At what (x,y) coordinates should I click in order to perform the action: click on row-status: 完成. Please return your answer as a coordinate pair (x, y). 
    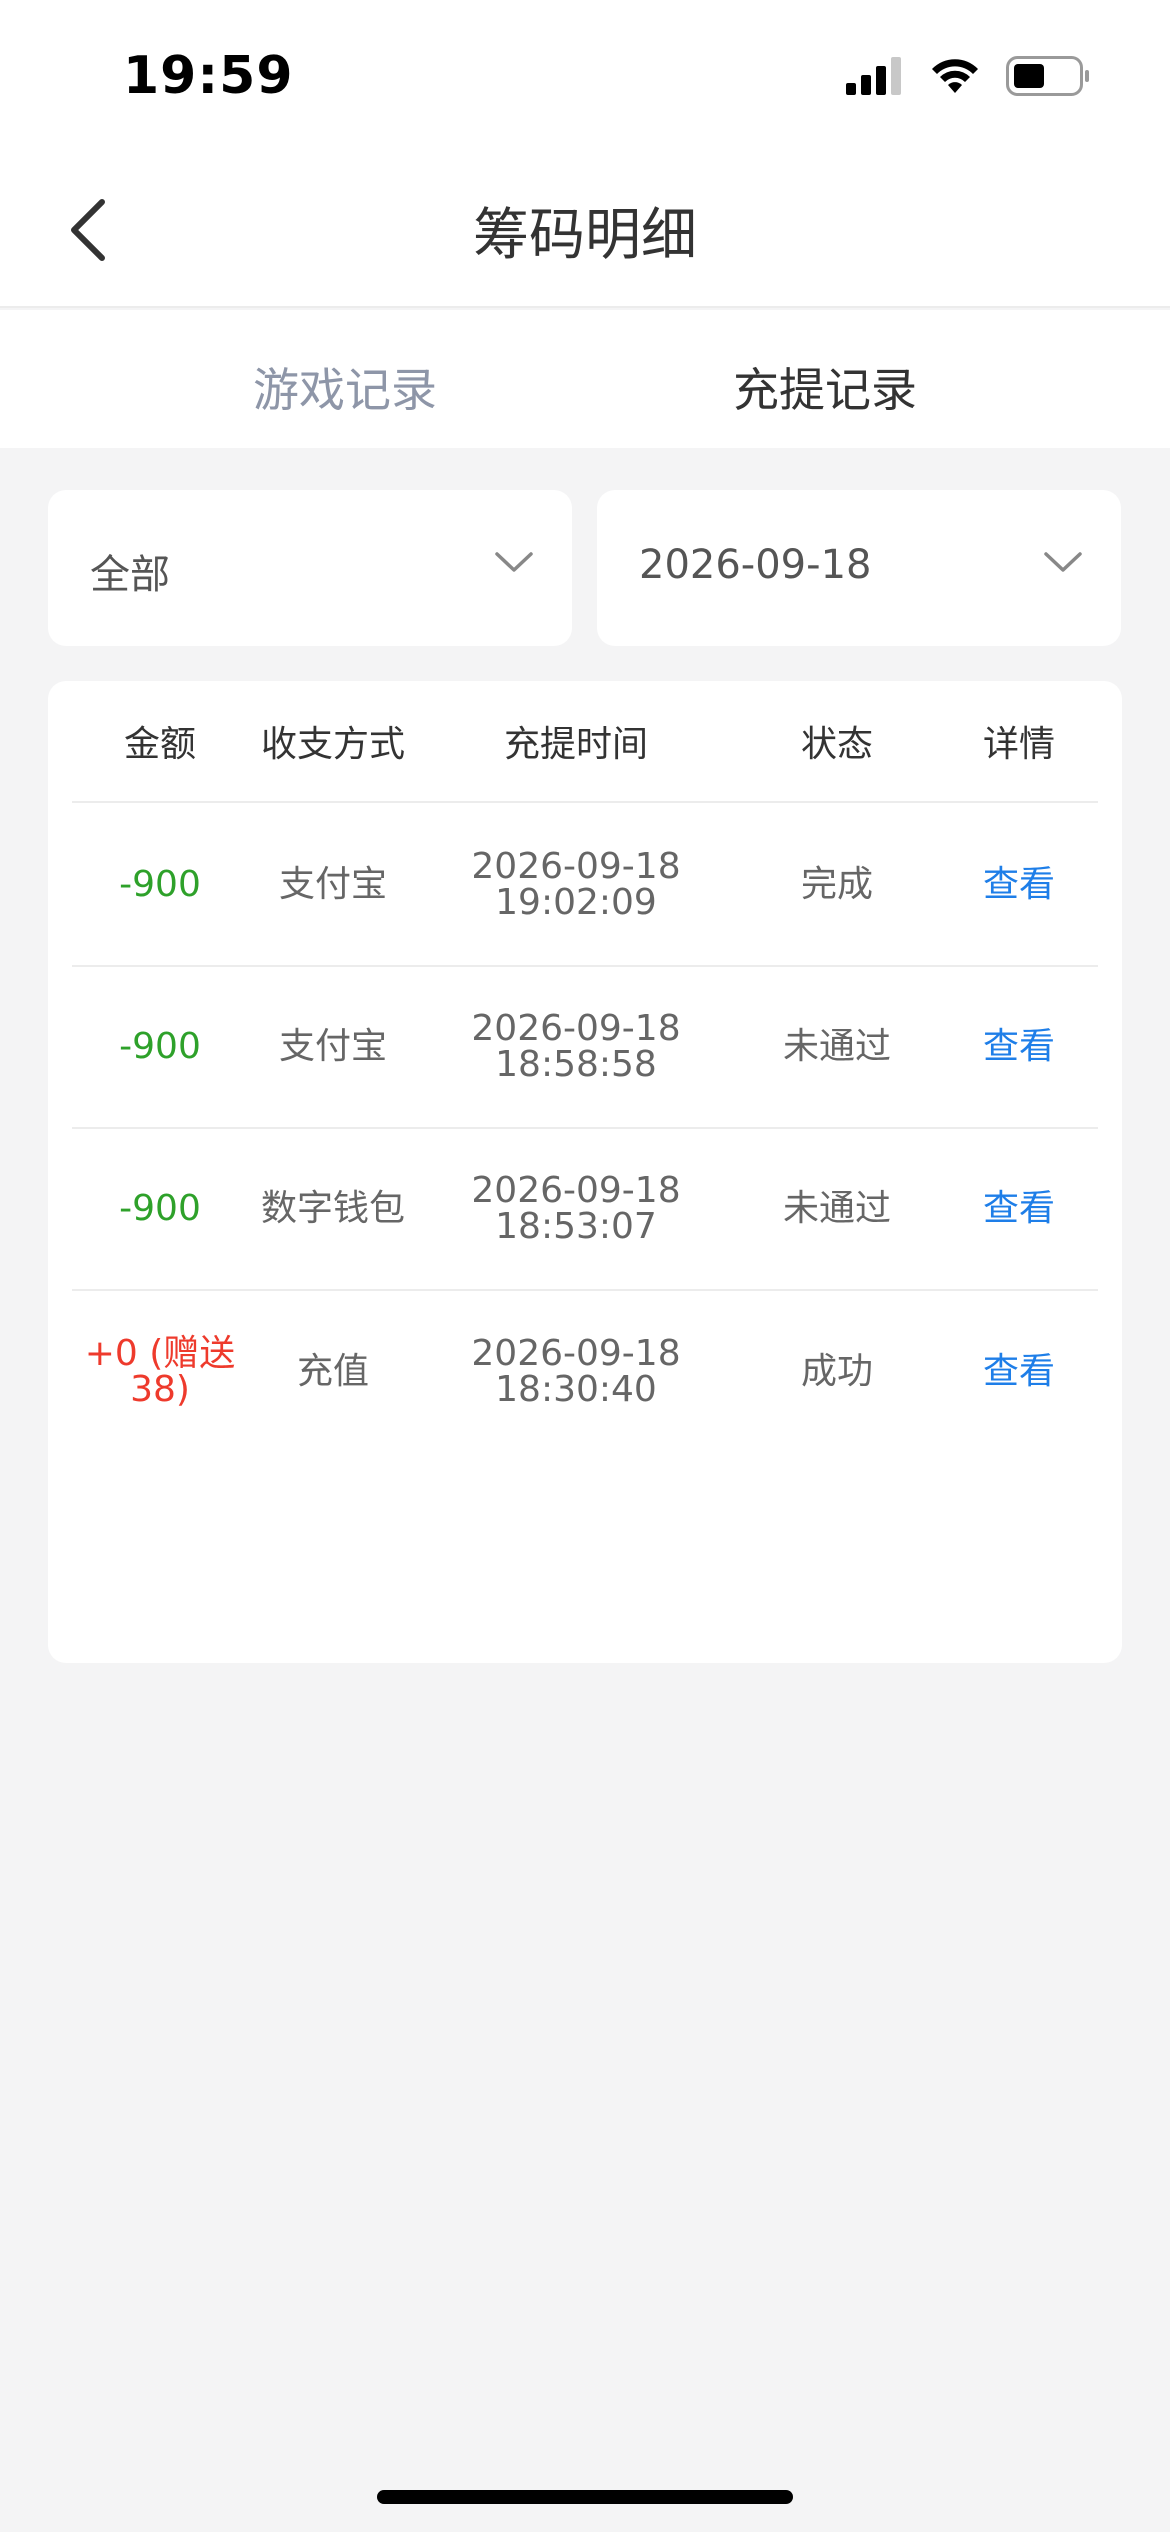
    Looking at the image, I should click on (836, 884).